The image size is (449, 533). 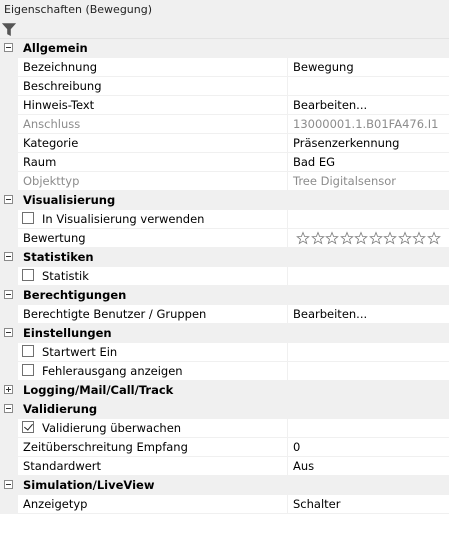 What do you see at coordinates (28, 427) in the screenshot?
I see `checkbox-checked` at bounding box center [28, 427].